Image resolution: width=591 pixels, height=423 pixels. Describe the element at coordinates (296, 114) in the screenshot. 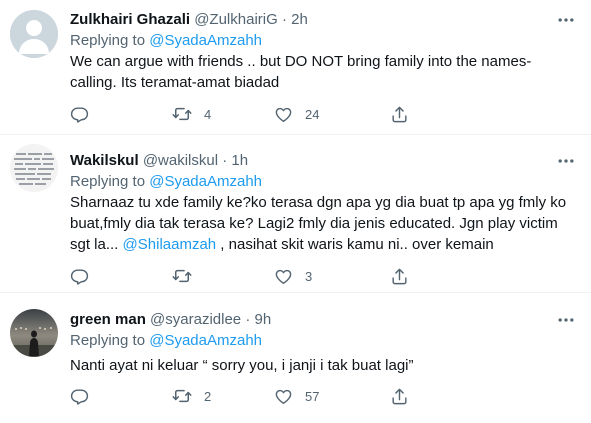

I see `like-button: 24` at that location.